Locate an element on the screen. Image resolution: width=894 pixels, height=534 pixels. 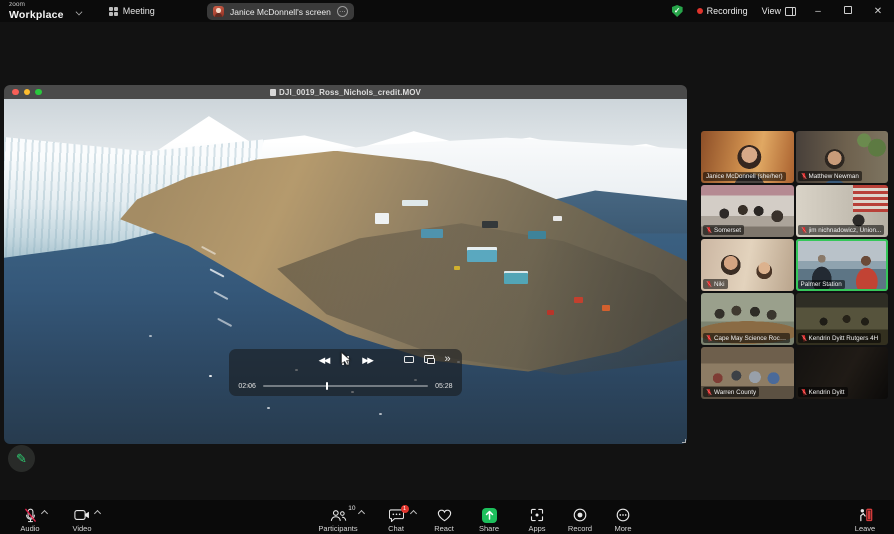
participant-tile: Niki is located at coordinates (747, 265).